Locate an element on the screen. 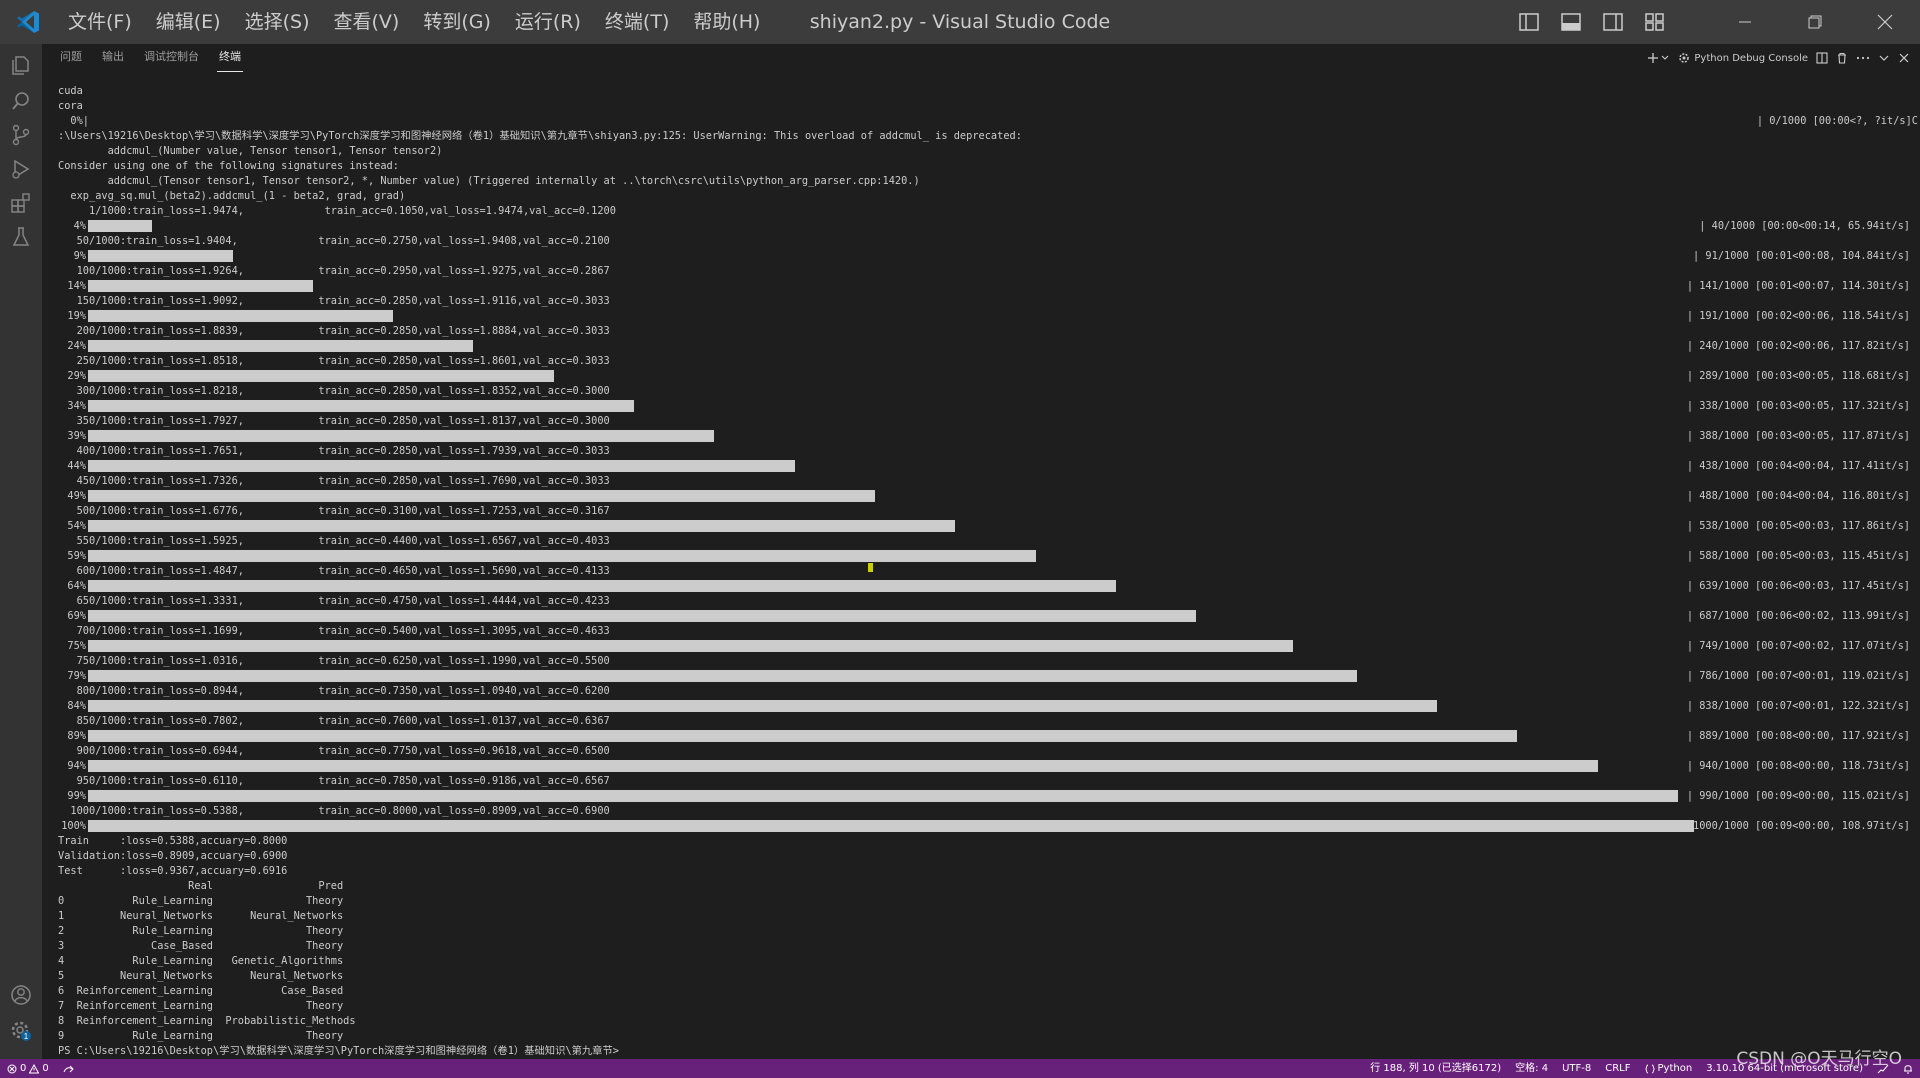  indentation: 空格: 4 is located at coordinates (1531, 1068).